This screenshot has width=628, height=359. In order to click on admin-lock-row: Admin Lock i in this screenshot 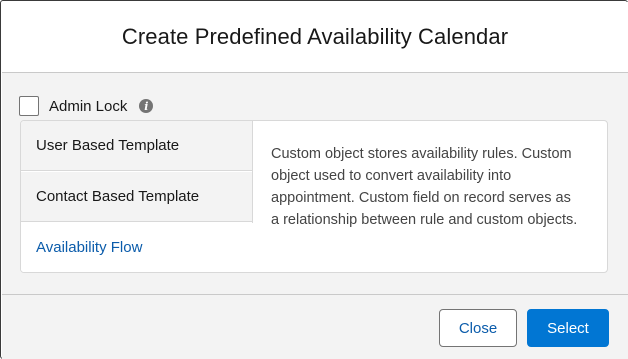, I will do `click(86, 106)`.